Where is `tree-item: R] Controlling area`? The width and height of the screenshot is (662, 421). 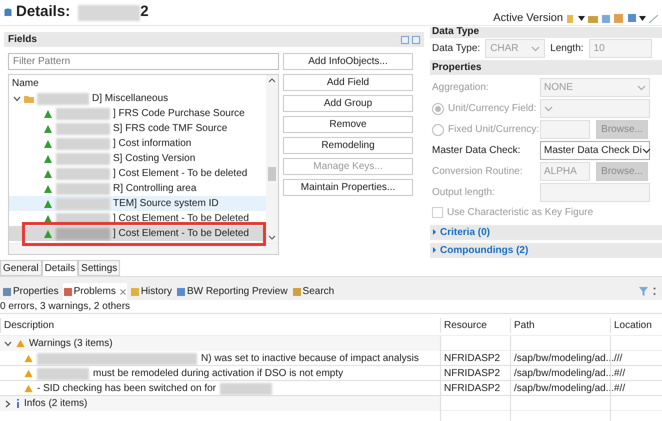
tree-item: R] Controlling area is located at coordinates (137, 188).